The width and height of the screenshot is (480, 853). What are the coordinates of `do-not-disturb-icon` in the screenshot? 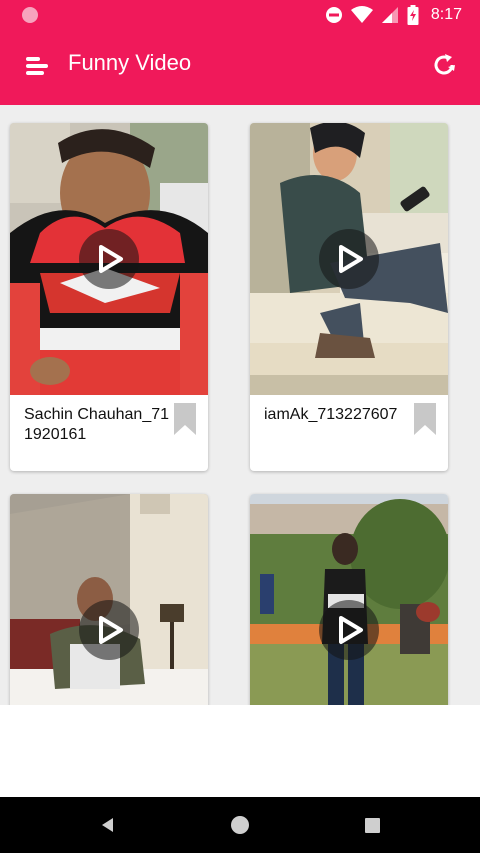 It's located at (333, 15).